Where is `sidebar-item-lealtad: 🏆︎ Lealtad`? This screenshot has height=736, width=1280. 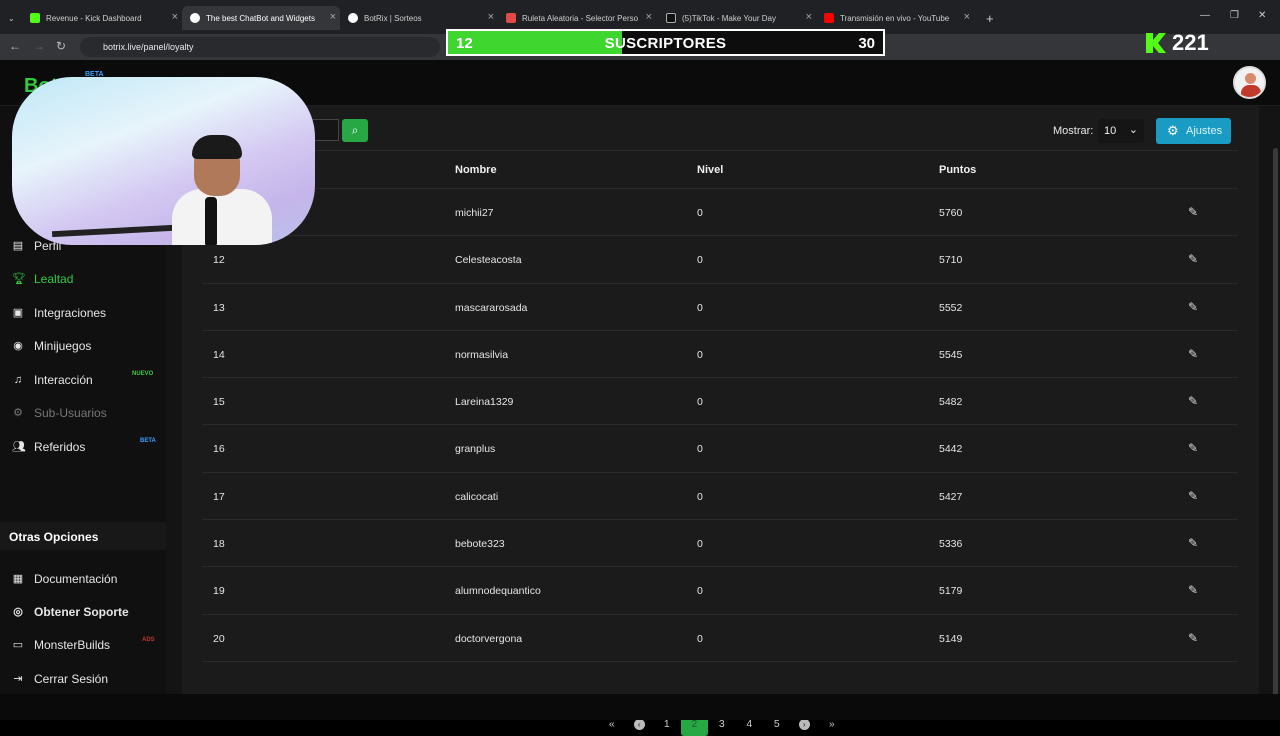
sidebar-item-lealtad: 🏆︎ Lealtad is located at coordinates (42, 279).